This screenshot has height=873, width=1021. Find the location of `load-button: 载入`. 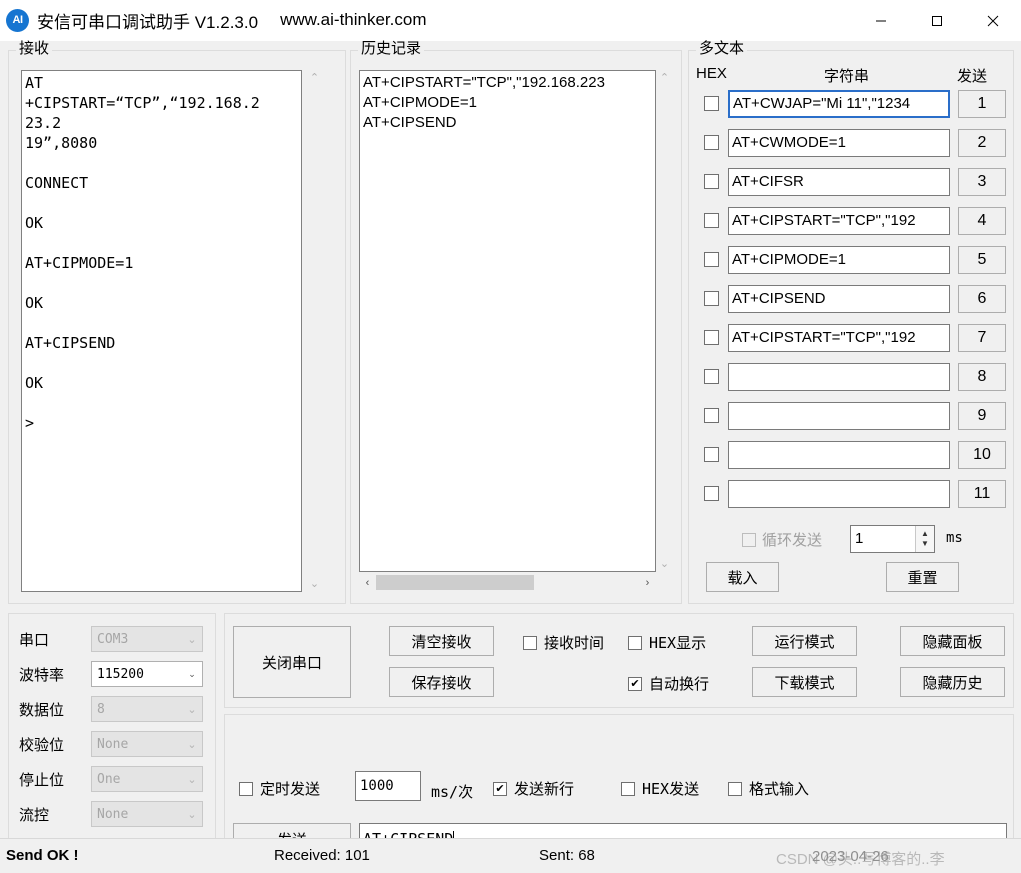

load-button: 载入 is located at coordinates (742, 577).